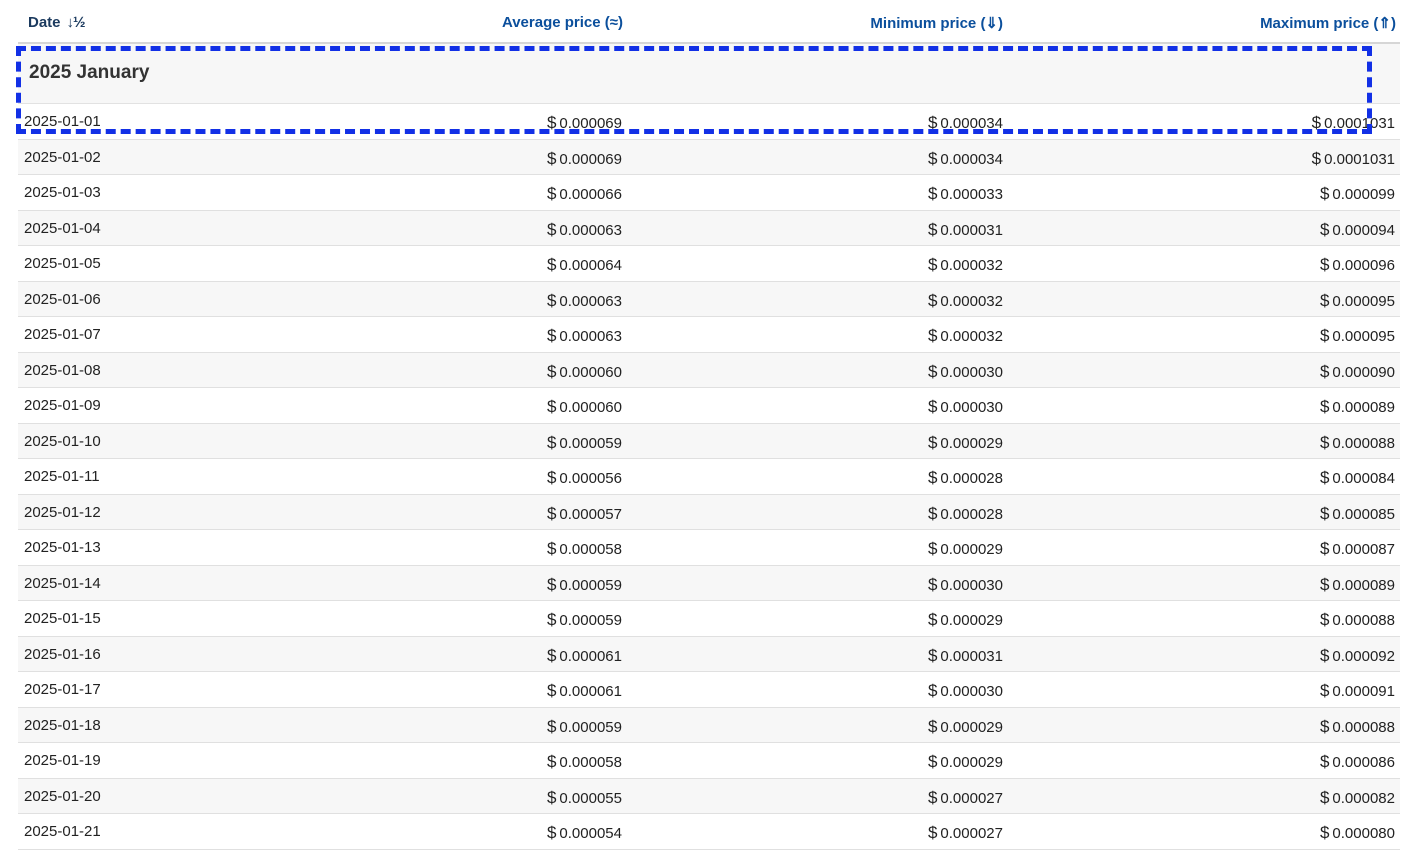 The width and height of the screenshot is (1428, 850). What do you see at coordinates (62, 583) in the screenshot?
I see `date-cell: 2025-01-14` at bounding box center [62, 583].